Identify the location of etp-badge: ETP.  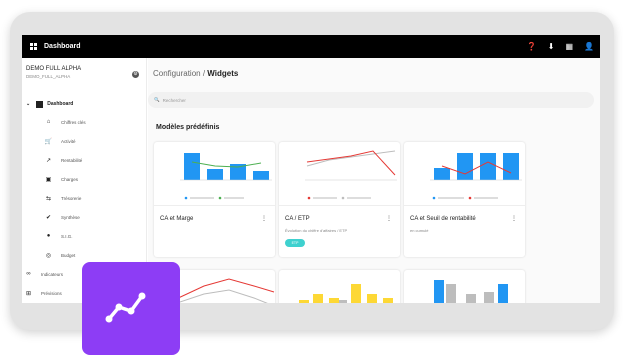
(295, 243).